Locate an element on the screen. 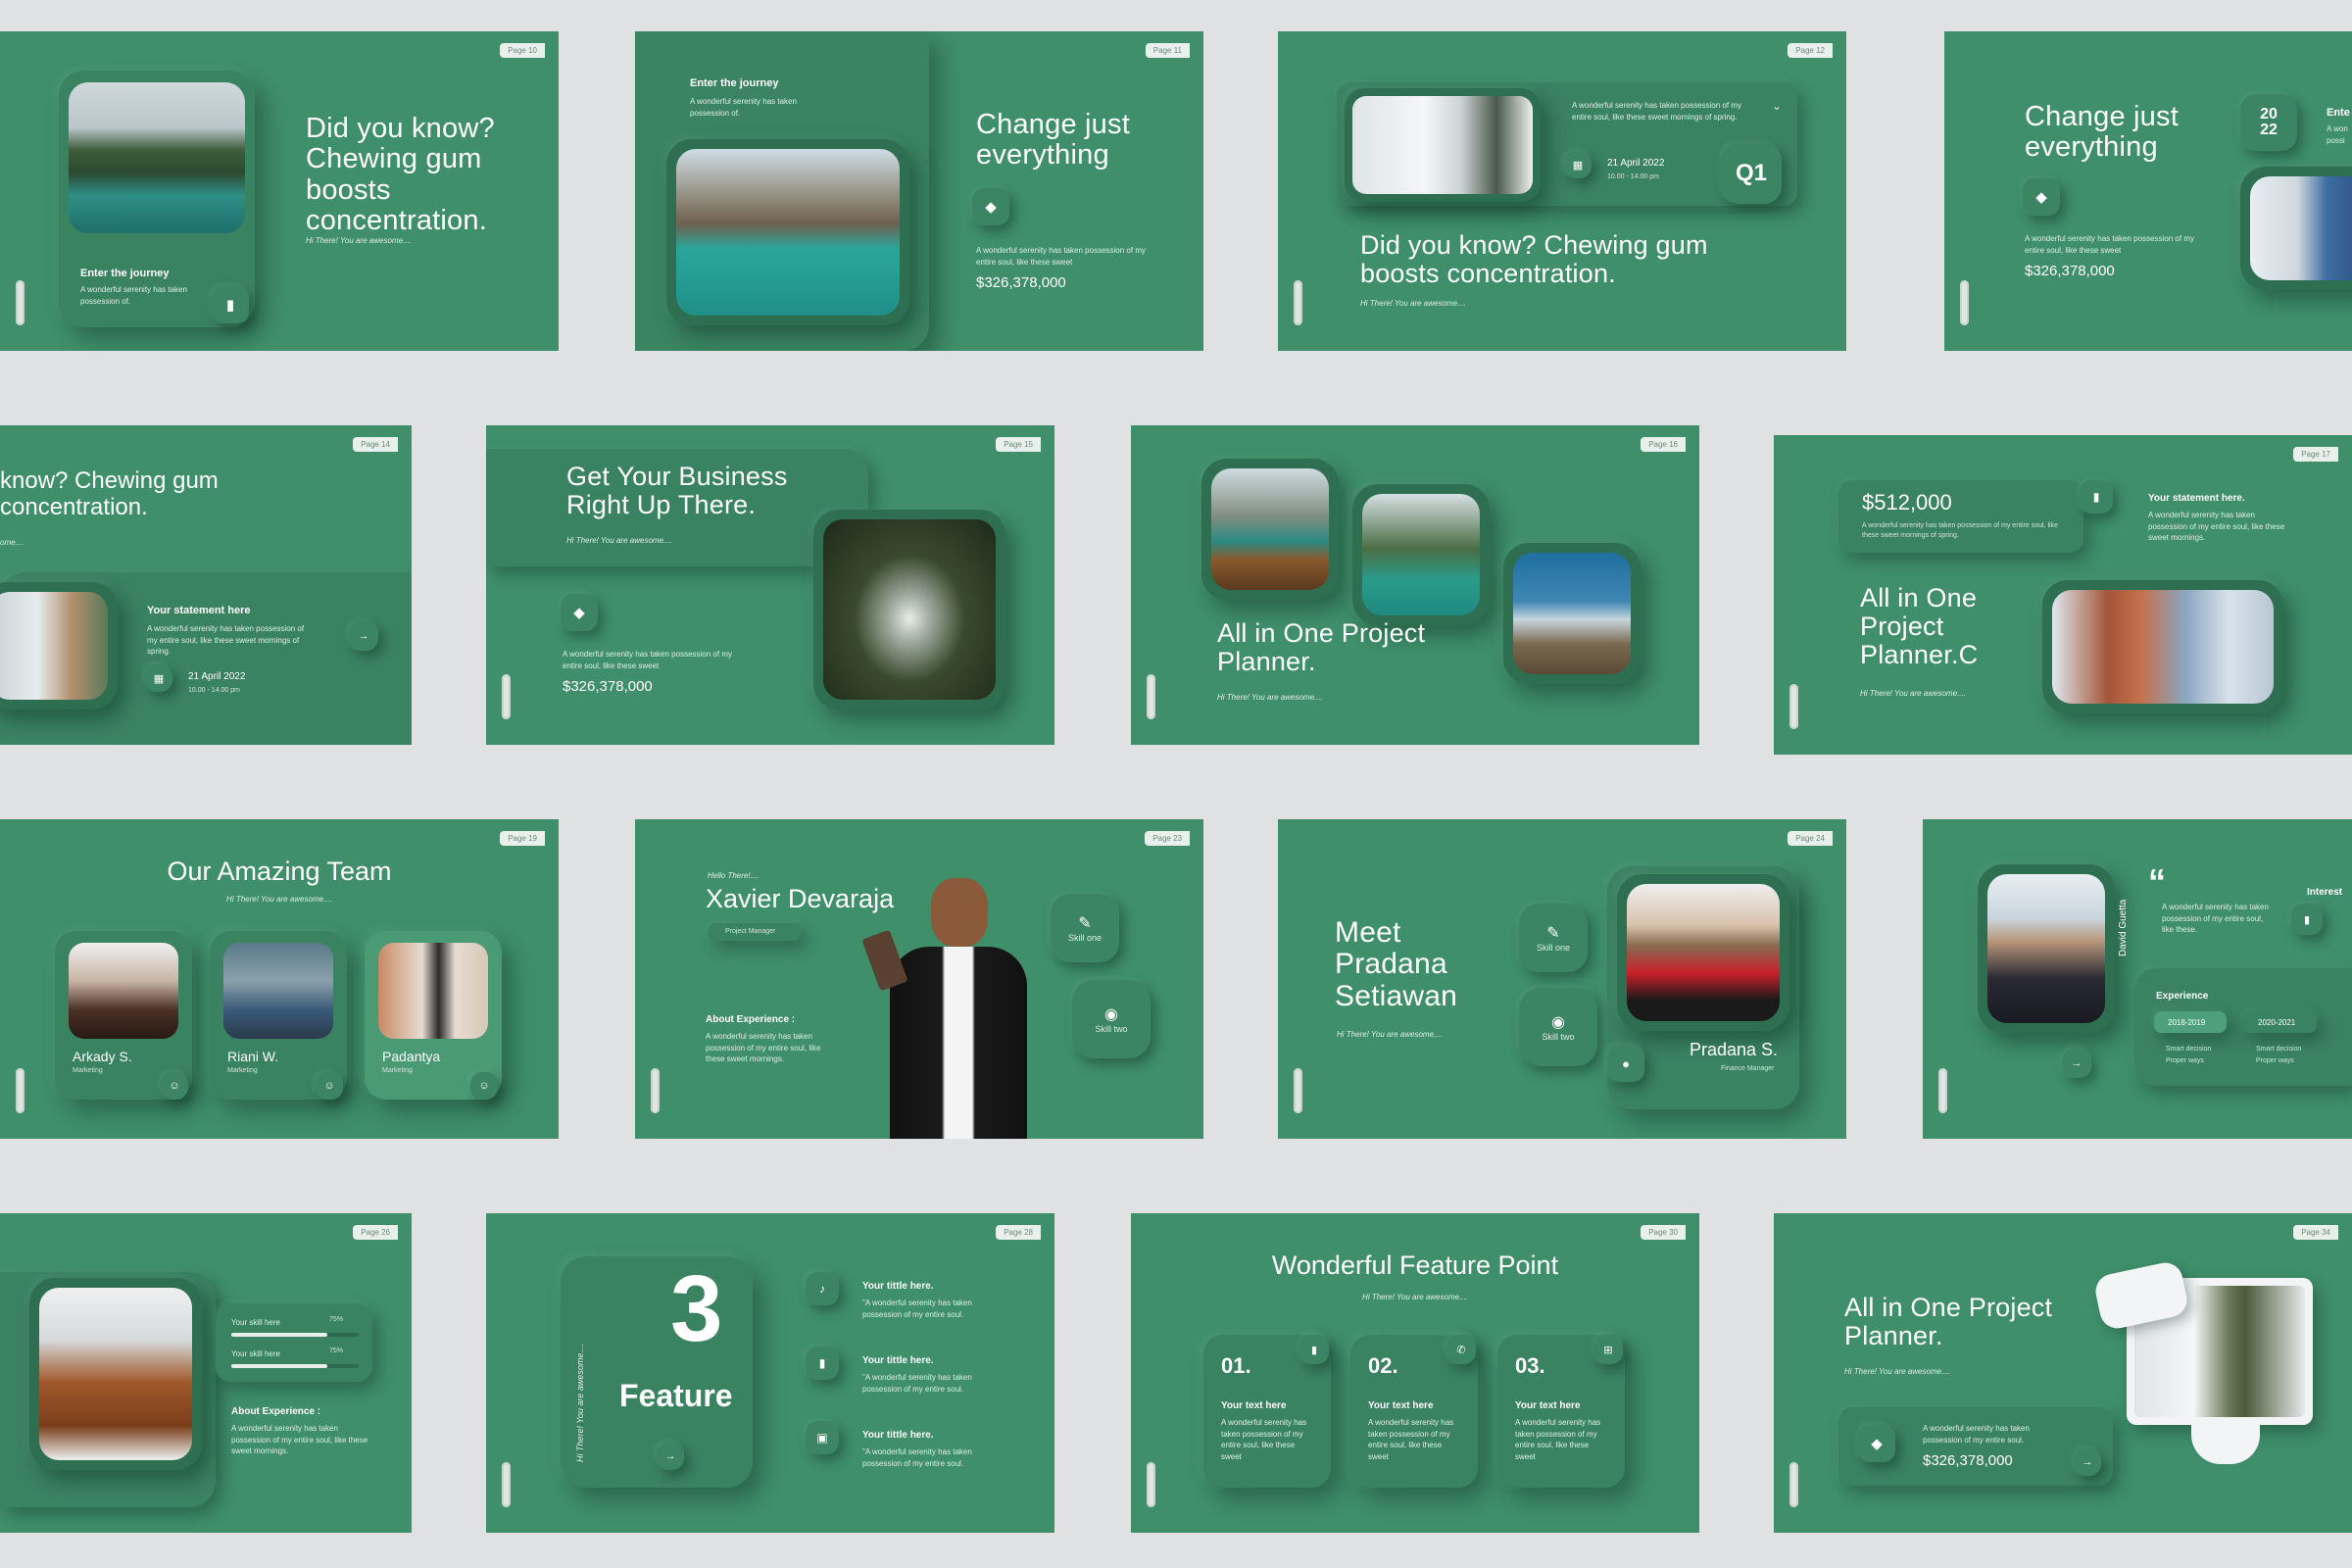 This screenshot has width=2352, height=1568. head is located at coordinates (959, 912).